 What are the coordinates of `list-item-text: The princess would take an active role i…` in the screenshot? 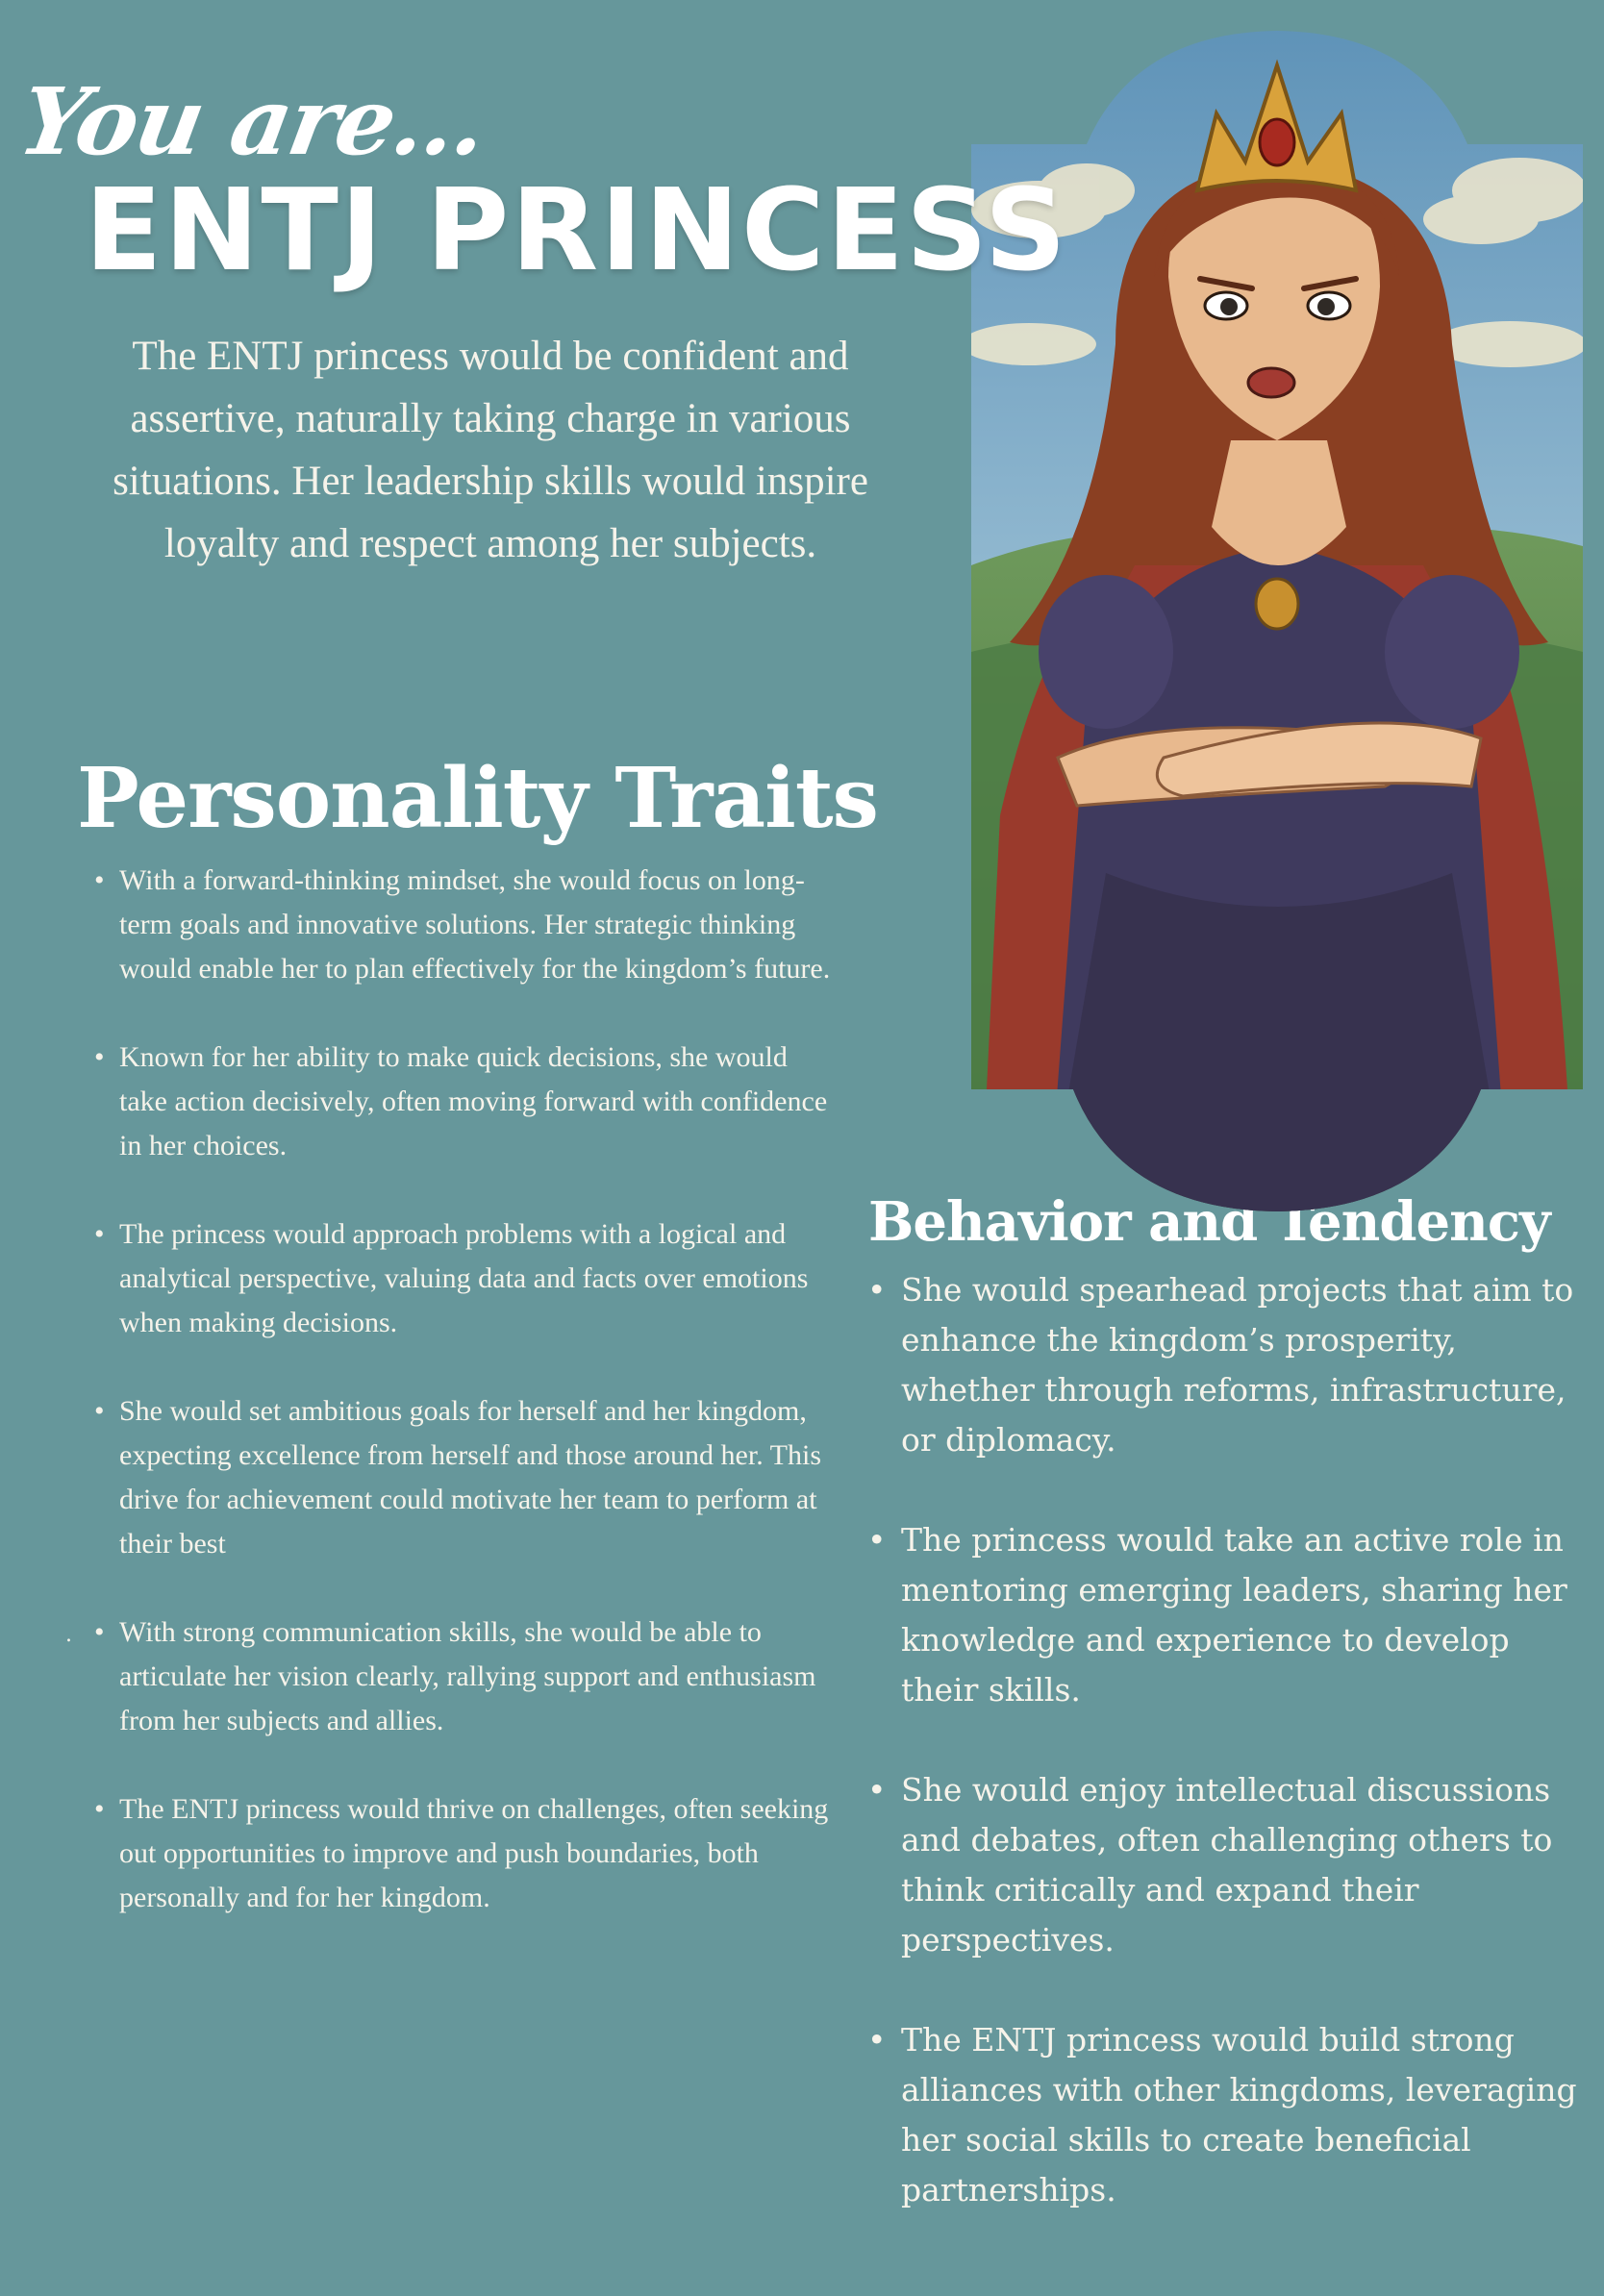 It's located at (1234, 1615).